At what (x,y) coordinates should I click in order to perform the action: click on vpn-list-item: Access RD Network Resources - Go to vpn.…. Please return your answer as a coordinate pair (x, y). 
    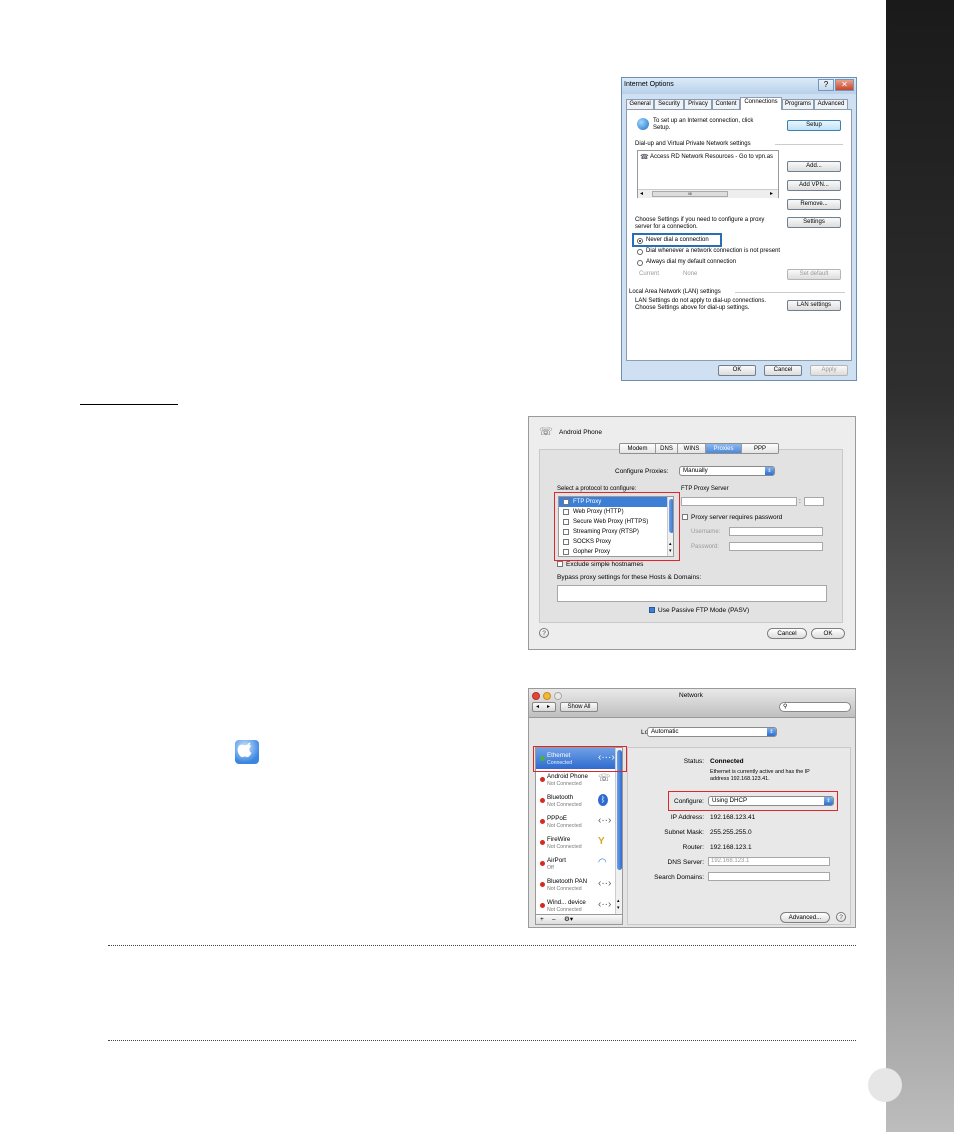
    Looking at the image, I should click on (711, 157).